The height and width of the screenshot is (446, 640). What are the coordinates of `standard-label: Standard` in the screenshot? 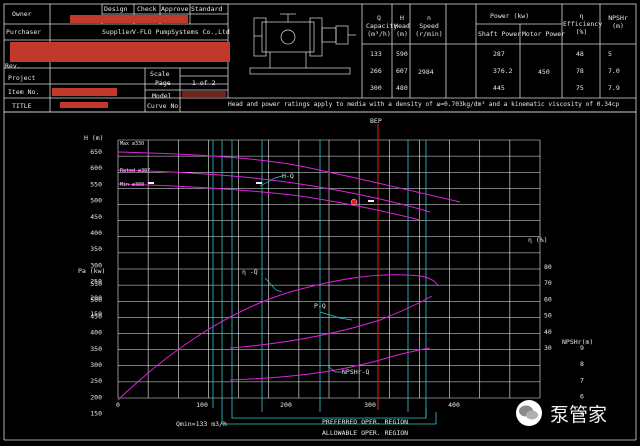 It's located at (207, 9).